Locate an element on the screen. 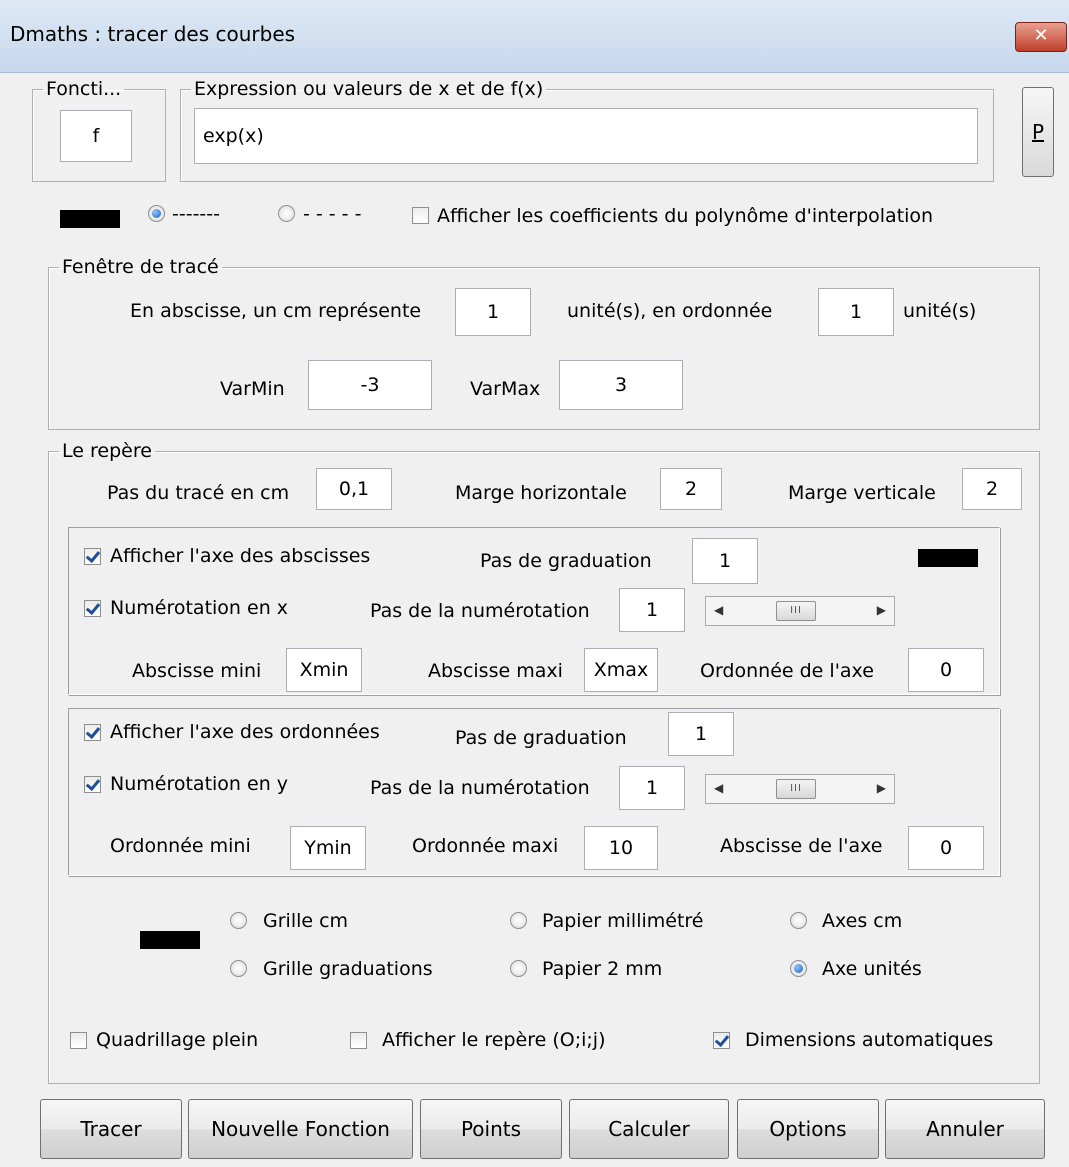 The width and height of the screenshot is (1069, 1167). y-numbering-checkbox is located at coordinates (92, 784).